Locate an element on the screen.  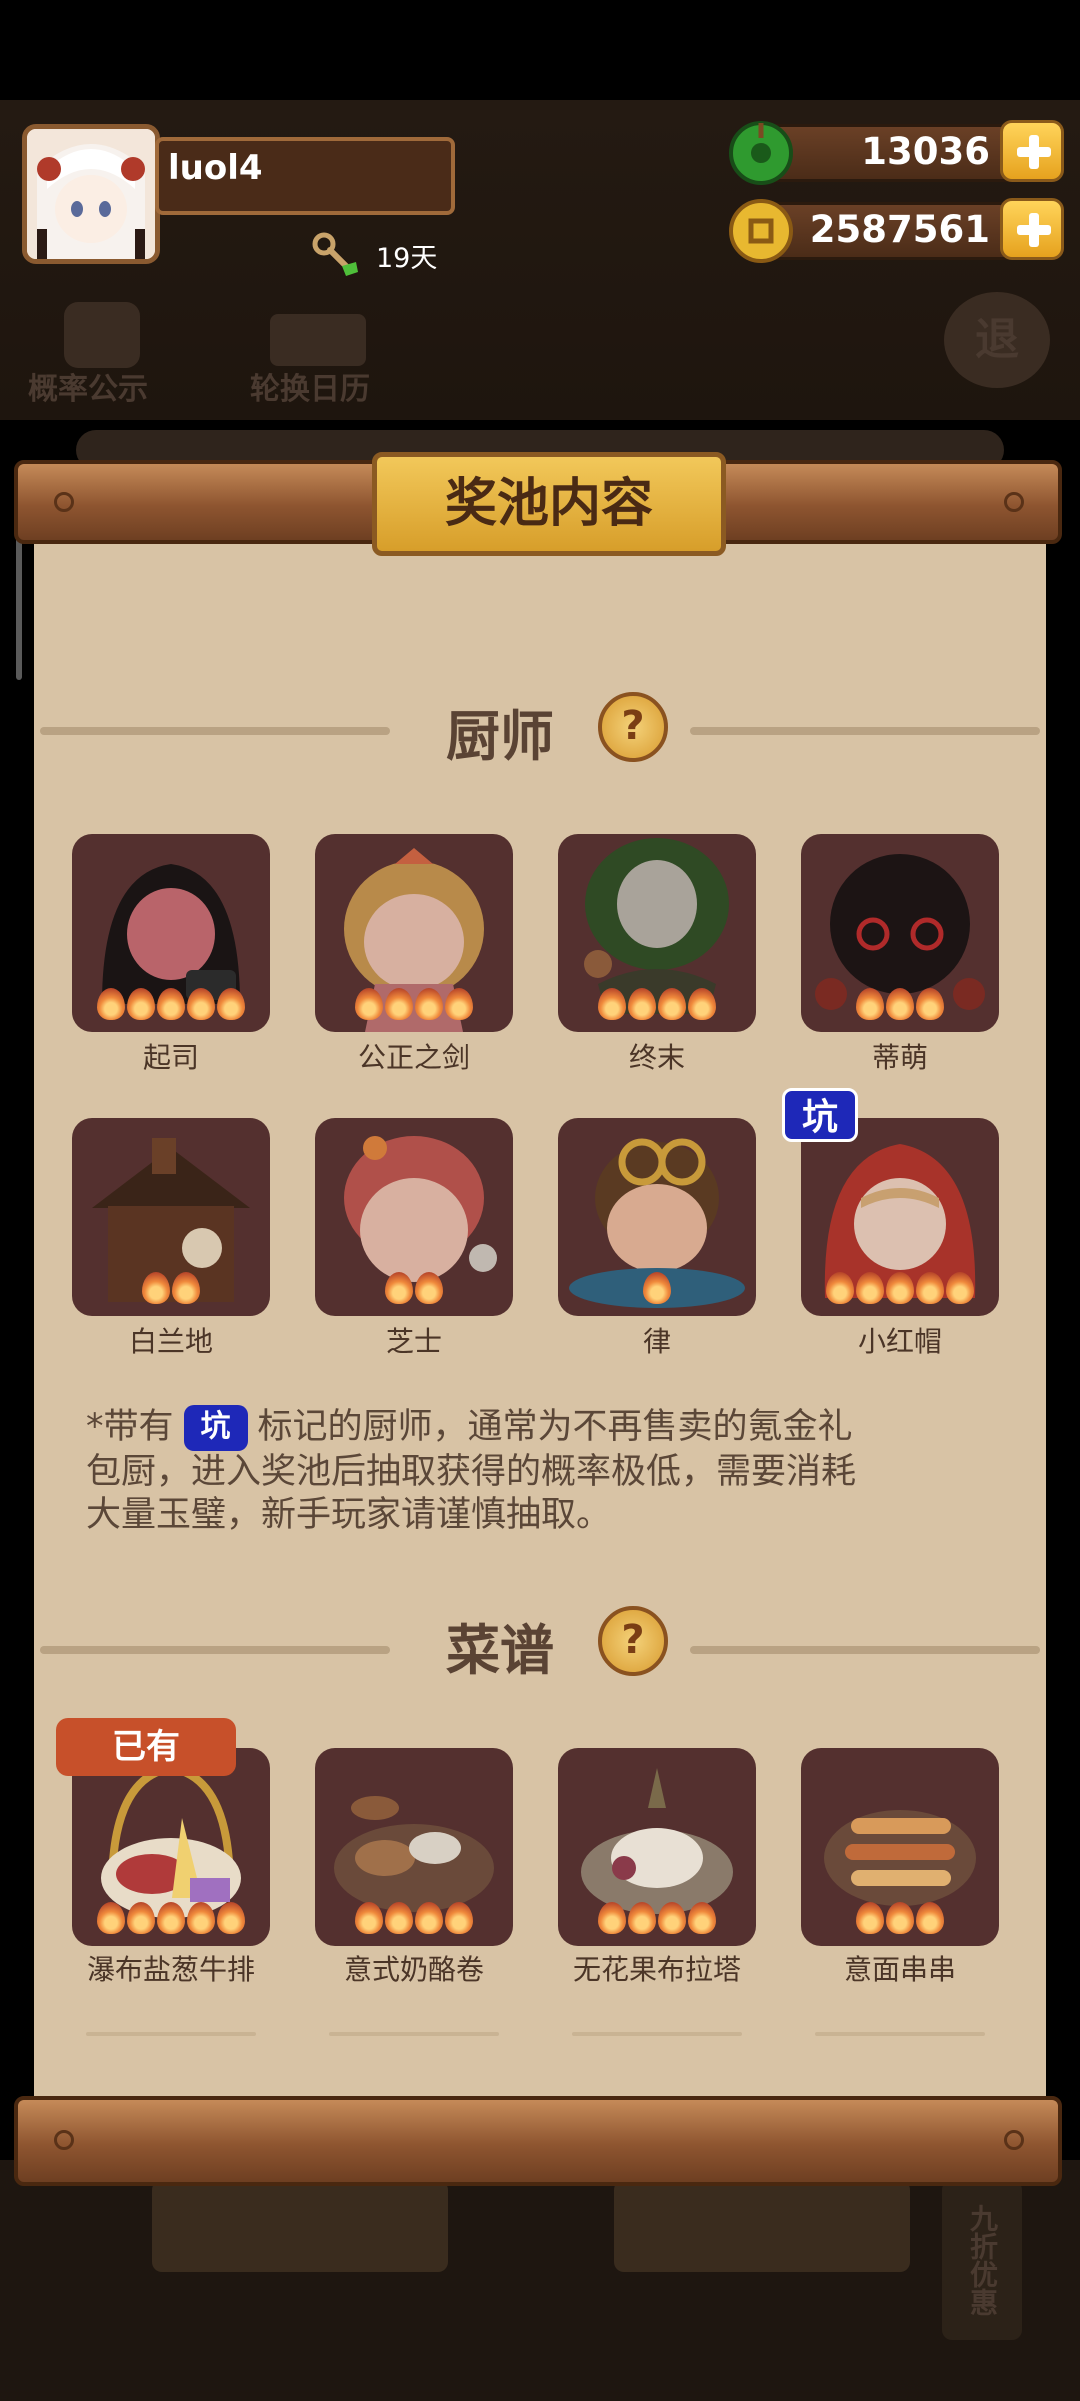
chefs-section-title: 厨师 is located at coordinates (500, 736).